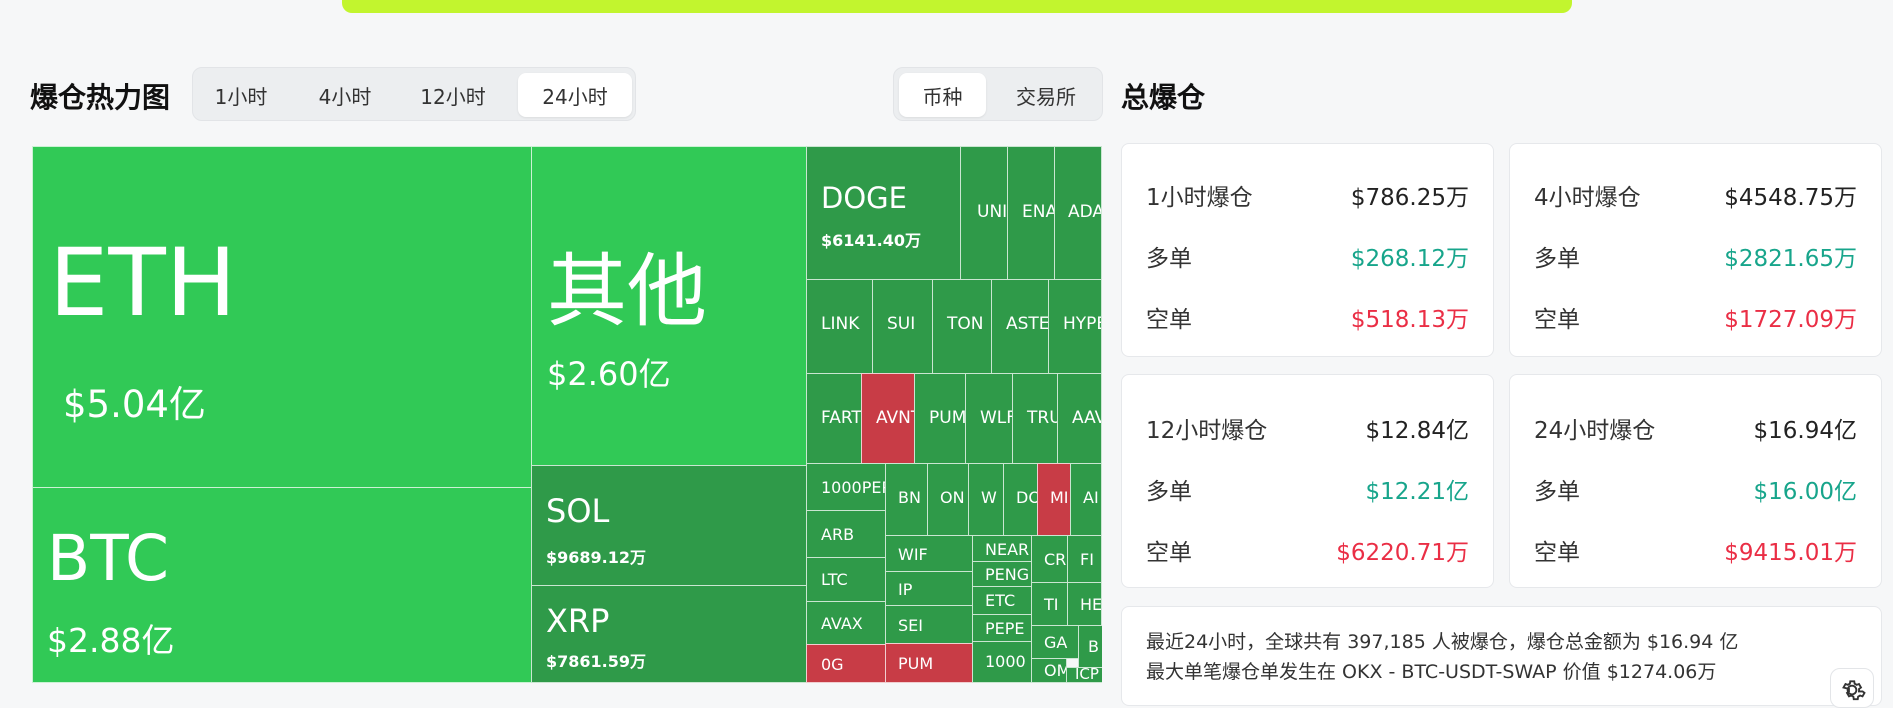  I want to click on settings-button, so click(1852, 688).